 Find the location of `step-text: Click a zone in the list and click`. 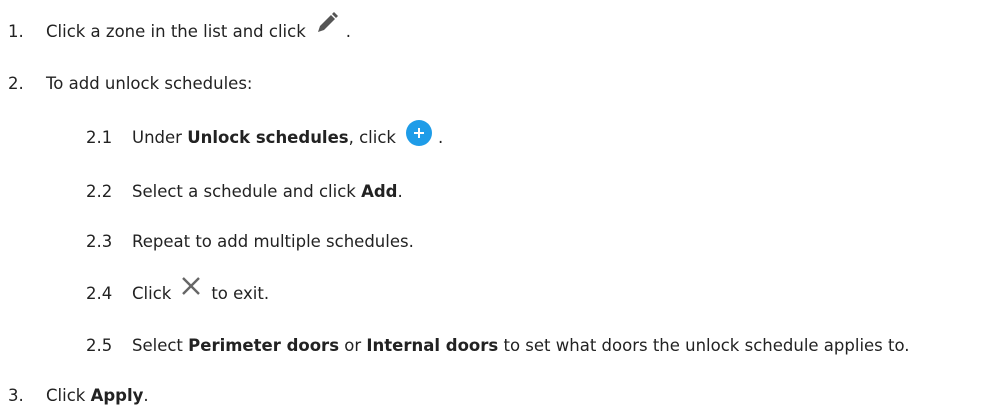

step-text: Click a zone in the list and click is located at coordinates (176, 31).